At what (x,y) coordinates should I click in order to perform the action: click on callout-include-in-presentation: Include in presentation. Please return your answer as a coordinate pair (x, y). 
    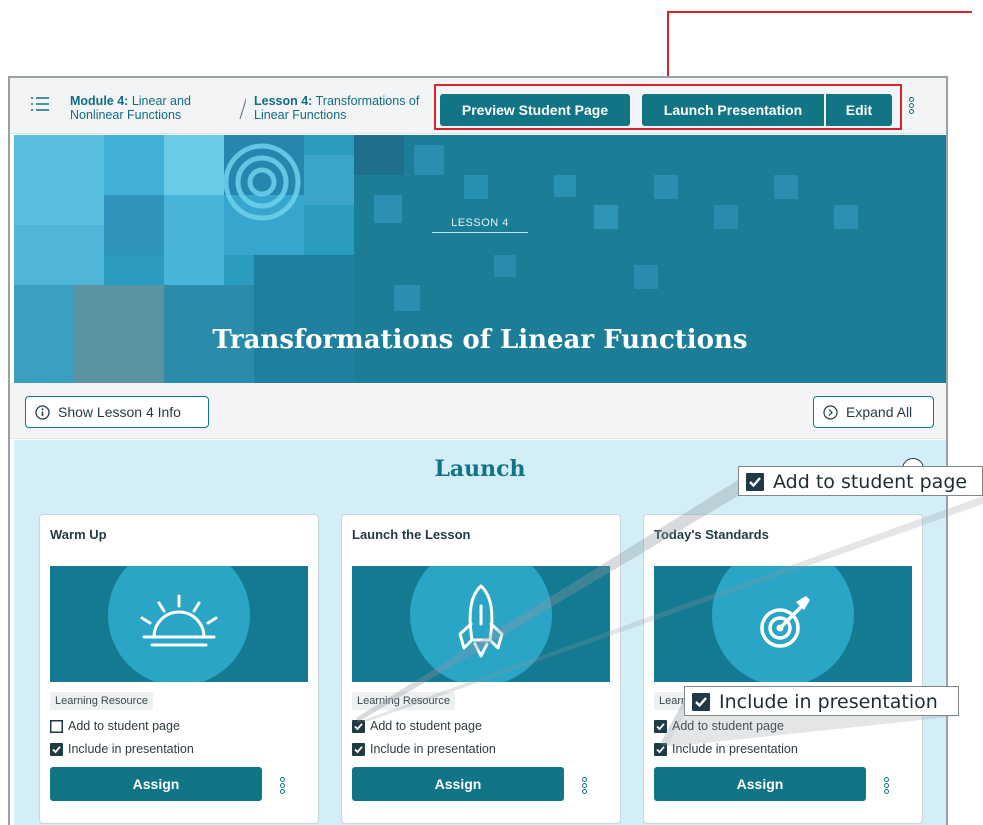
    Looking at the image, I should click on (821, 701).